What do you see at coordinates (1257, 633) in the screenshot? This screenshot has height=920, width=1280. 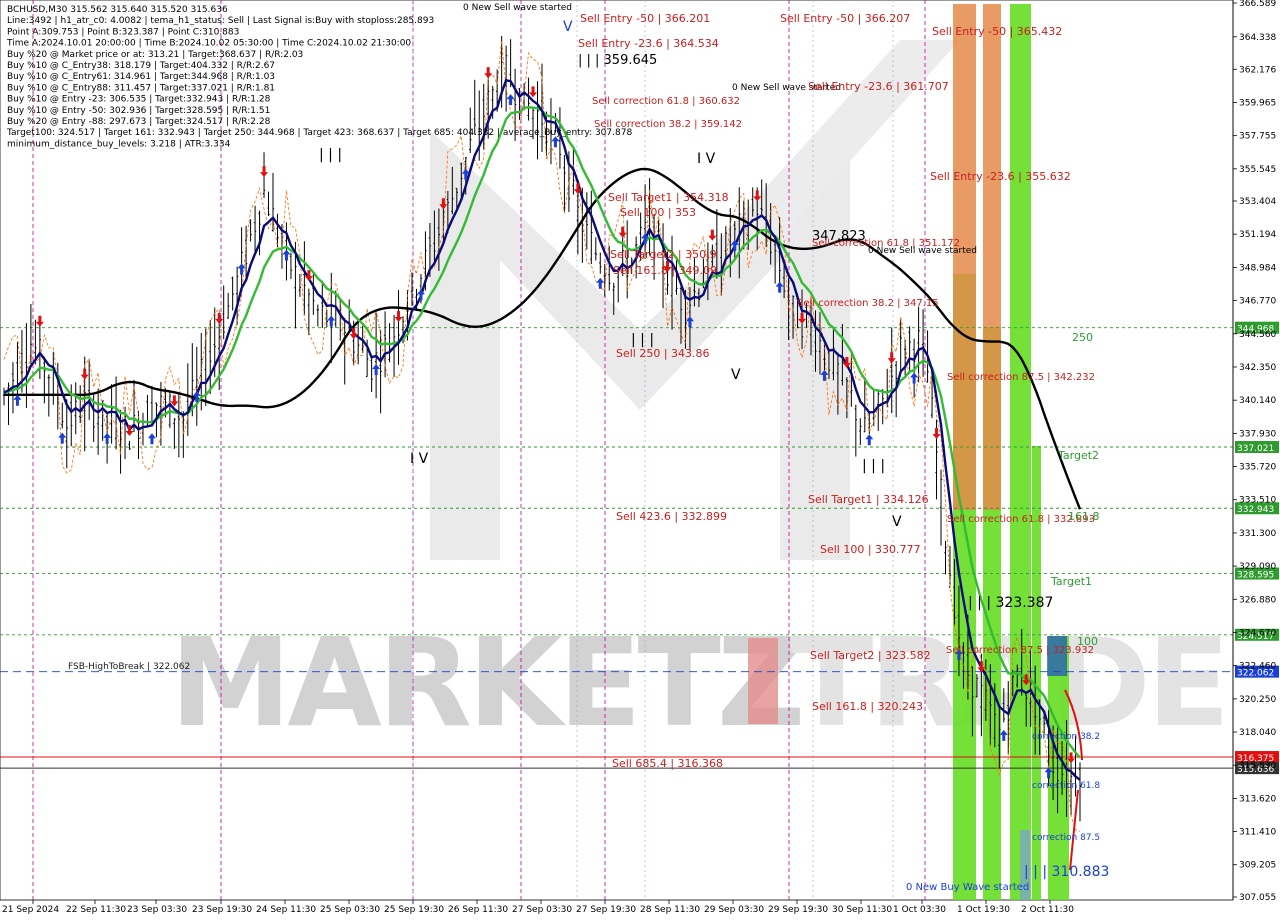 I see `price-tick-label: 324.670` at bounding box center [1257, 633].